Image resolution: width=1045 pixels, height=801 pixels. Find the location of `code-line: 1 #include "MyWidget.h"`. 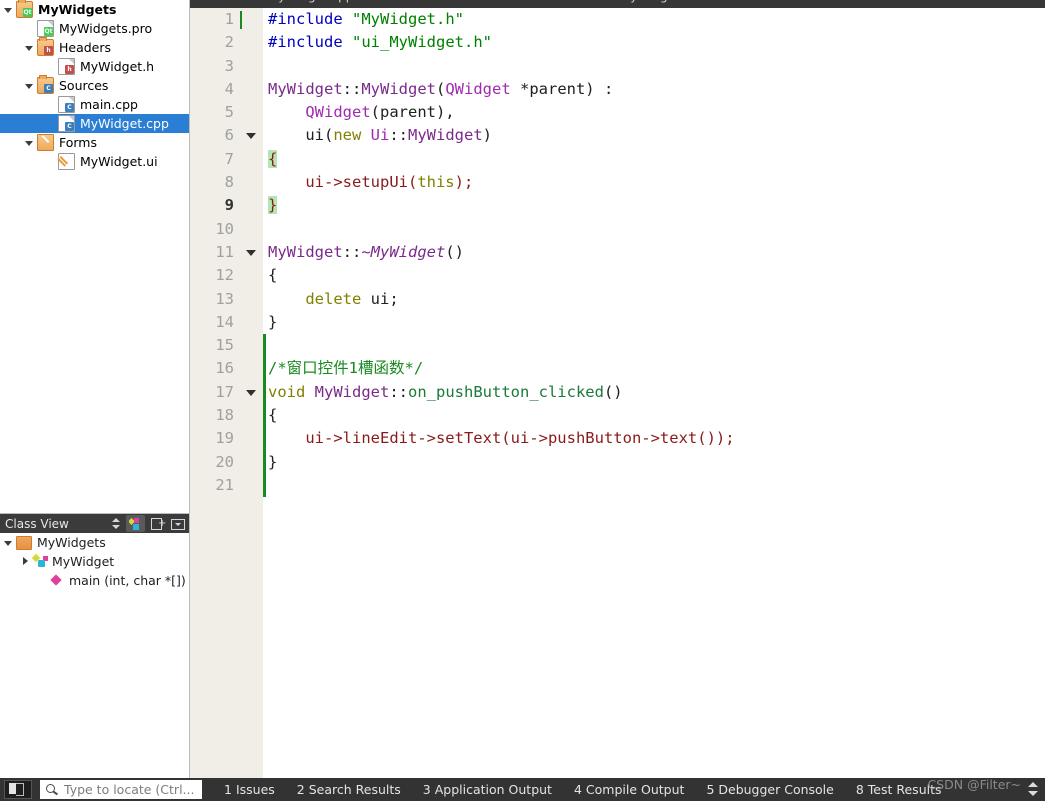

code-line: 1 #include "MyWidget.h" is located at coordinates (617, 19).